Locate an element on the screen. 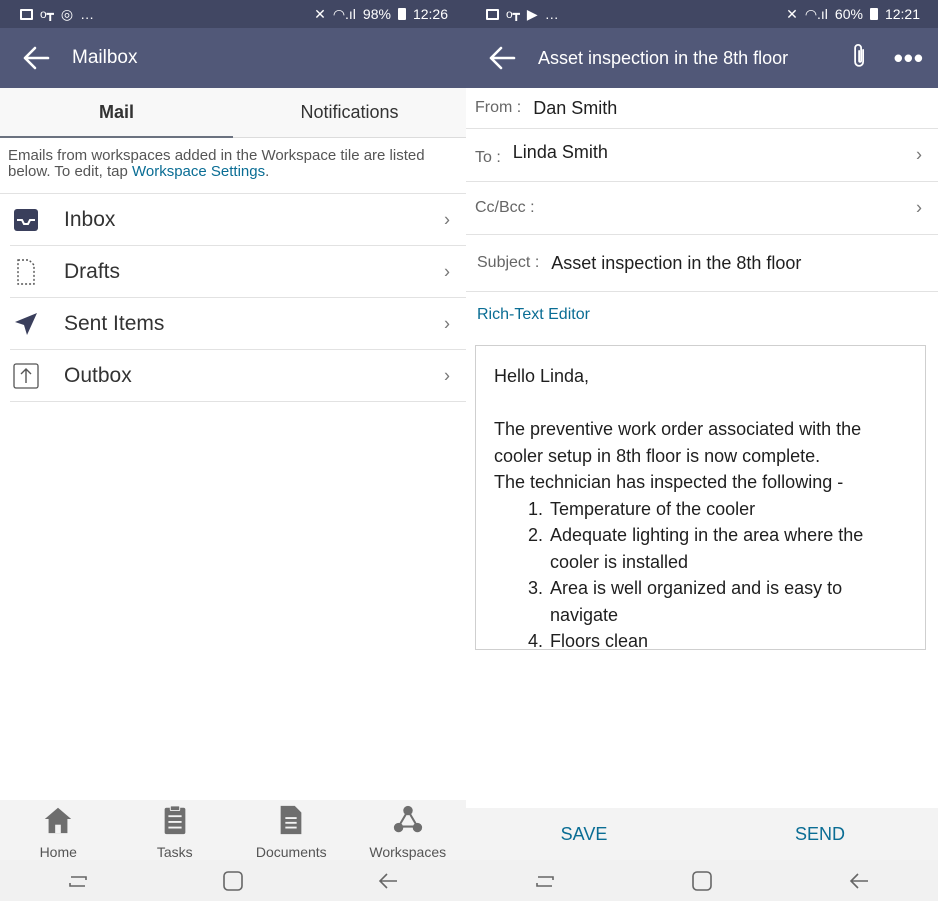  body-greeting: Hello Linda, is located at coordinates (542, 376).